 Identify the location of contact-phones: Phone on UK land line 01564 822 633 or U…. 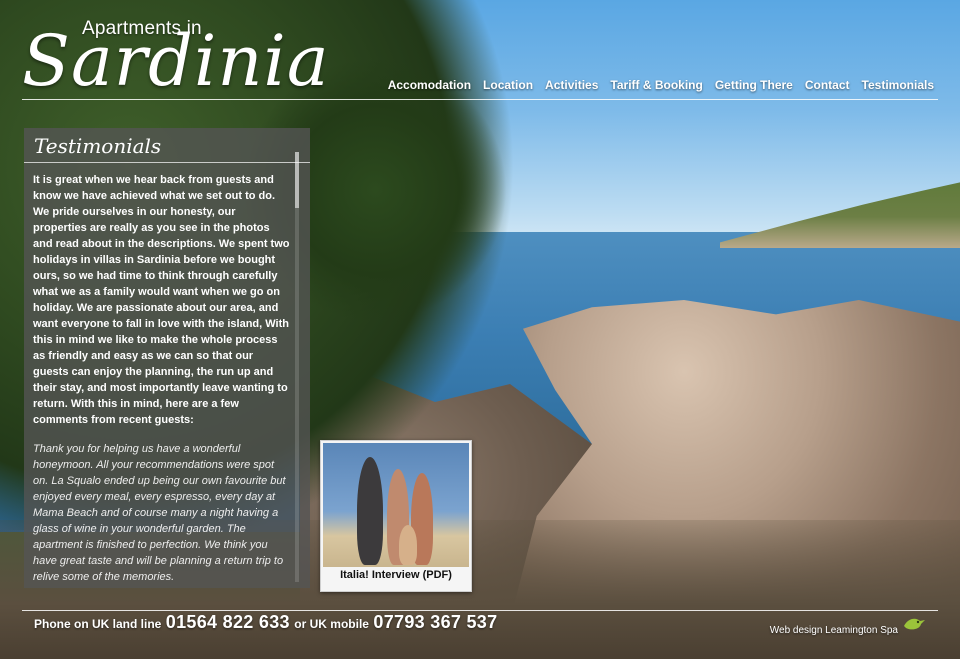
(265, 622).